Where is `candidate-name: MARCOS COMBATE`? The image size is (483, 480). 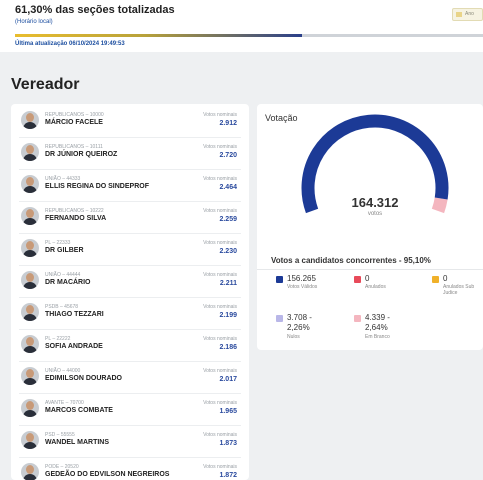
candidate-name: MARCOS COMBATE is located at coordinates (79, 410).